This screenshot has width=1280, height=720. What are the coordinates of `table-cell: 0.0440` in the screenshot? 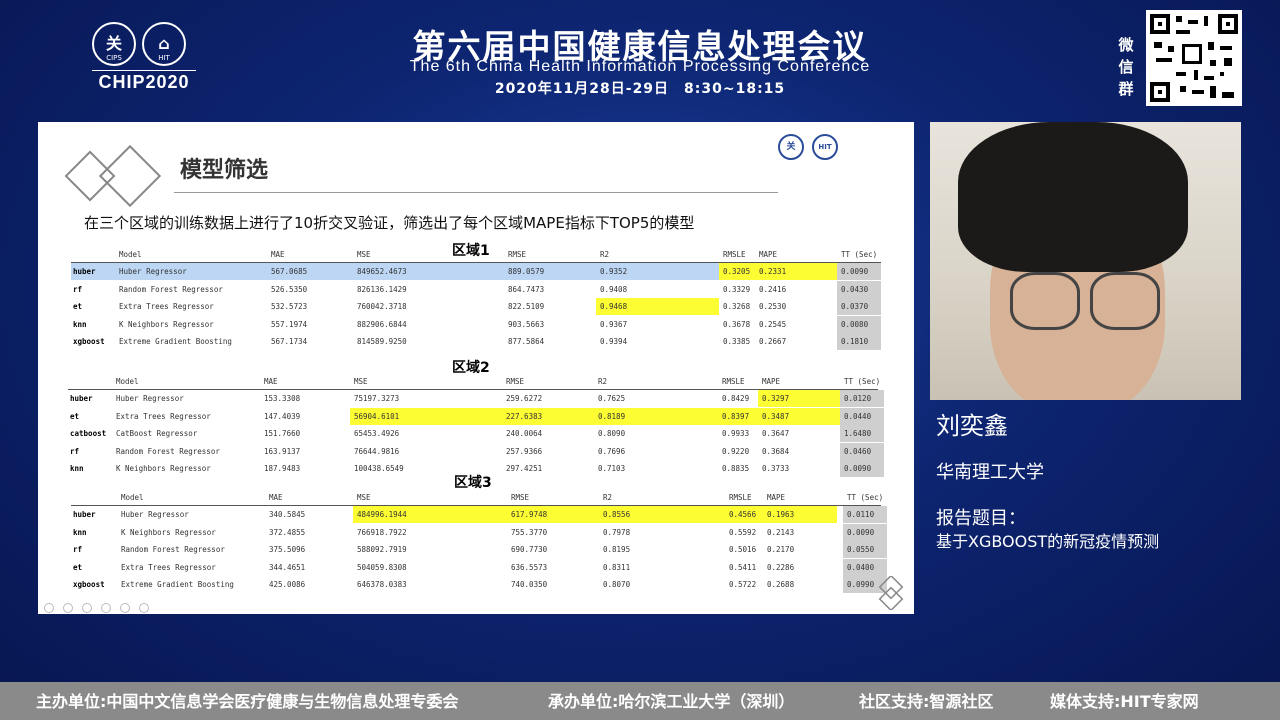 It's located at (858, 416).